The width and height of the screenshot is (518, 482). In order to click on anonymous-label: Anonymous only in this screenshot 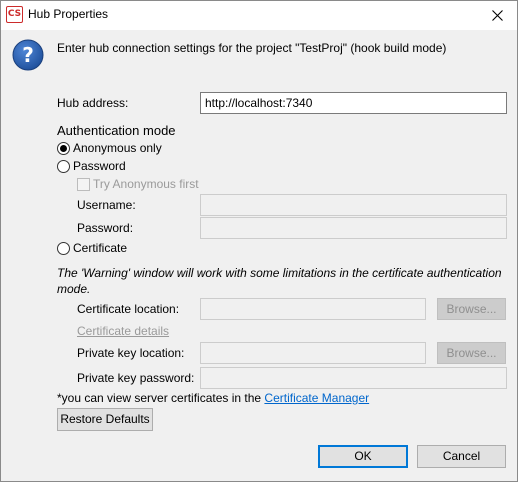, I will do `click(117, 148)`.